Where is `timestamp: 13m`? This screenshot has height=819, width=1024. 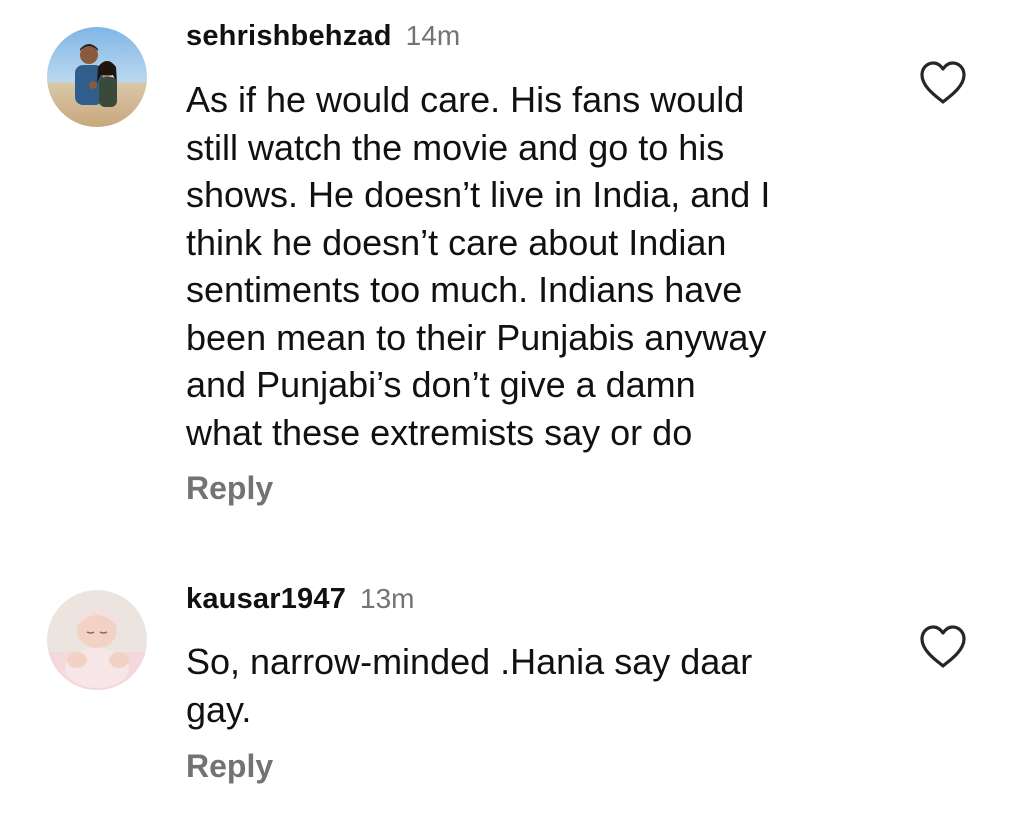 timestamp: 13m is located at coordinates (387, 598).